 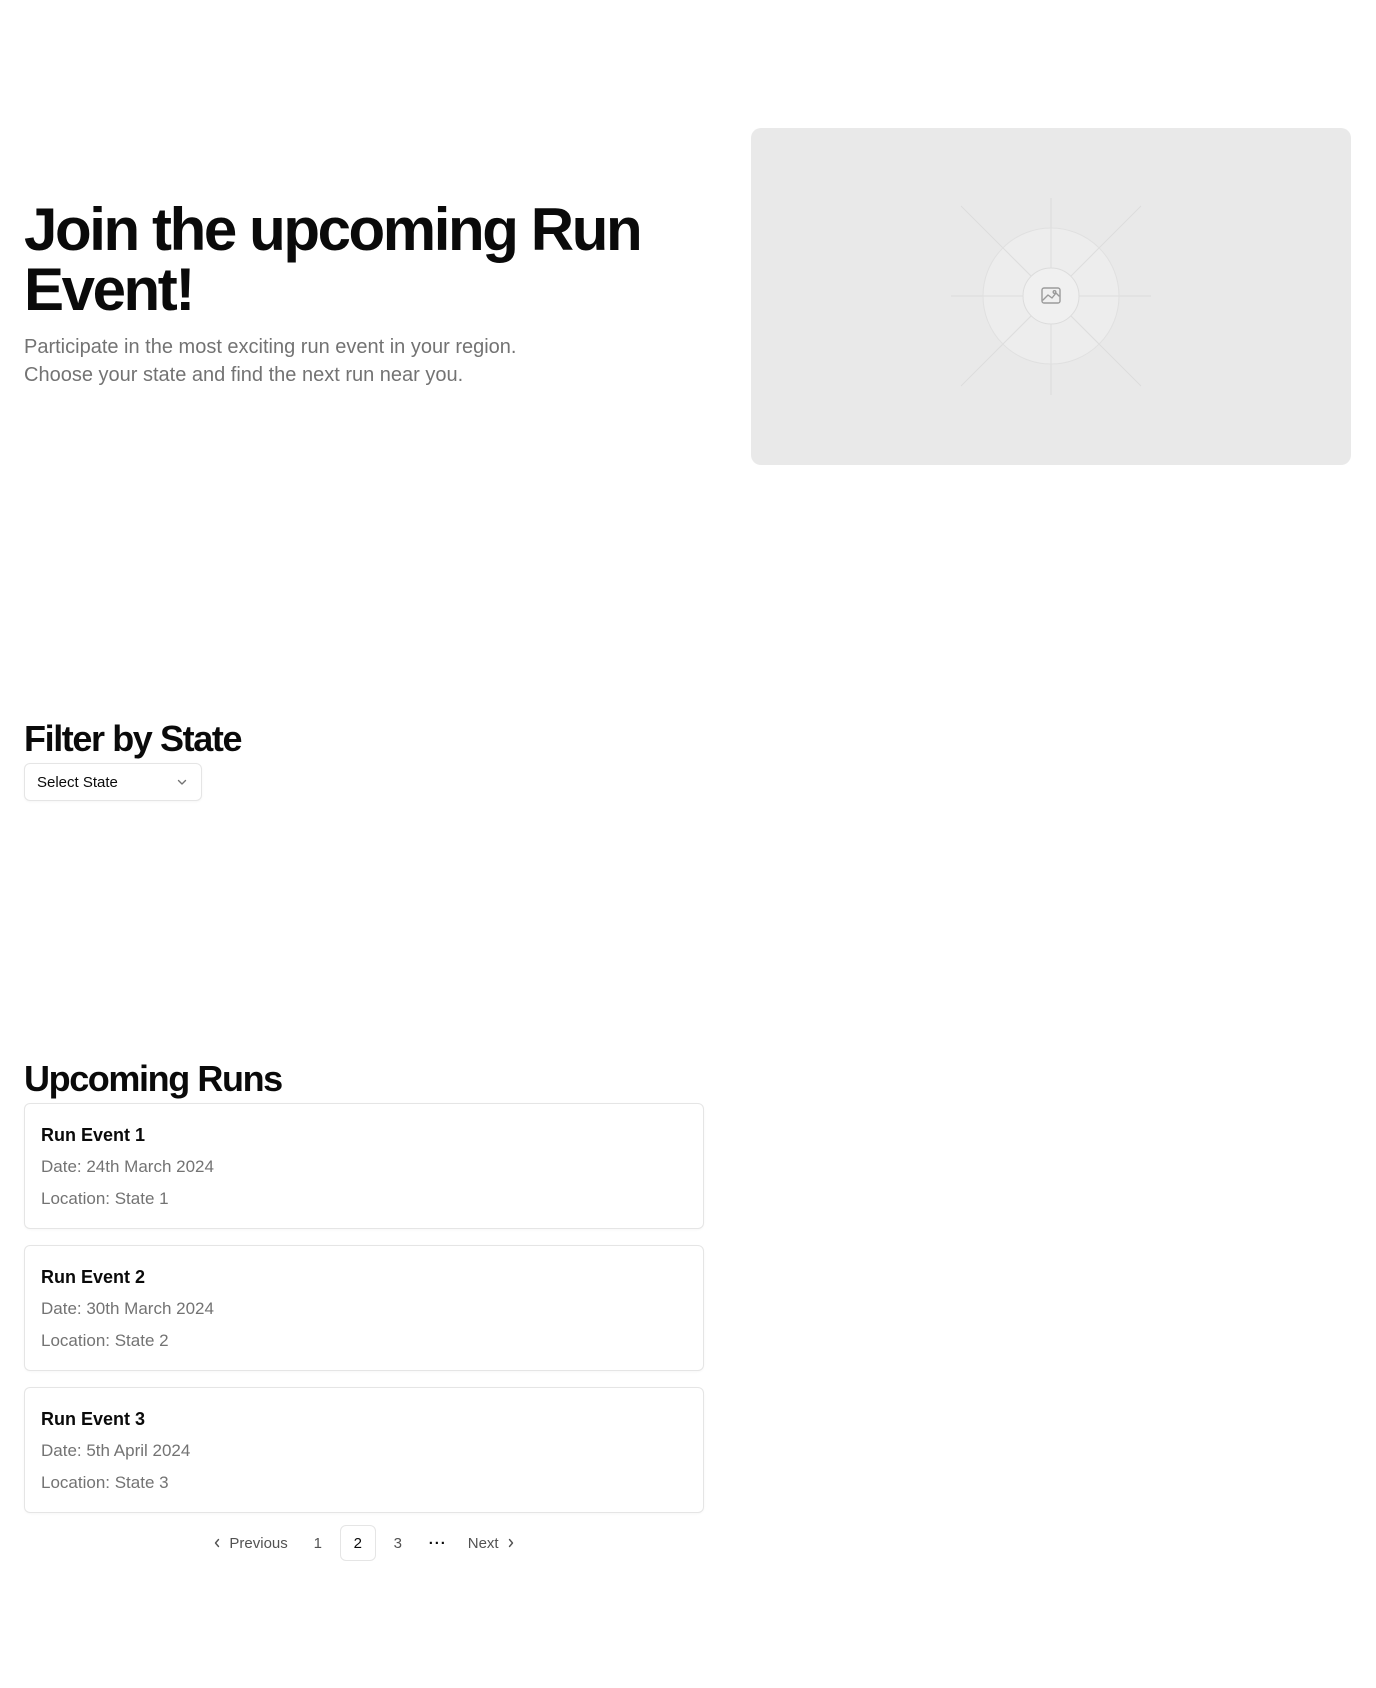 What do you see at coordinates (357, 1543) in the screenshot?
I see `page-link-2-current: 2` at bounding box center [357, 1543].